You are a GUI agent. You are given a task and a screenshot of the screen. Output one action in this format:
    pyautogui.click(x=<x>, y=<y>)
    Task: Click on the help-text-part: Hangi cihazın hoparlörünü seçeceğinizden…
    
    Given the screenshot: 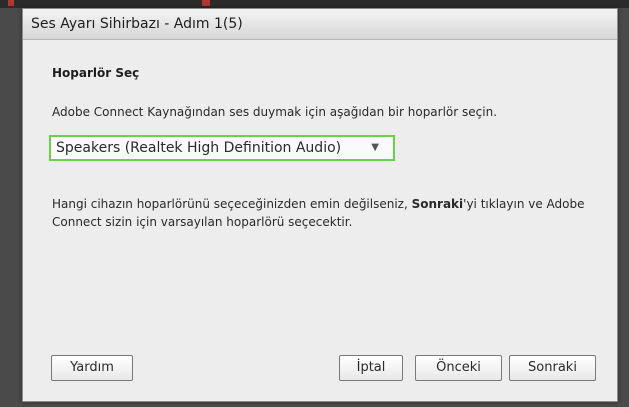 What is the action you would take?
    pyautogui.click(x=232, y=204)
    